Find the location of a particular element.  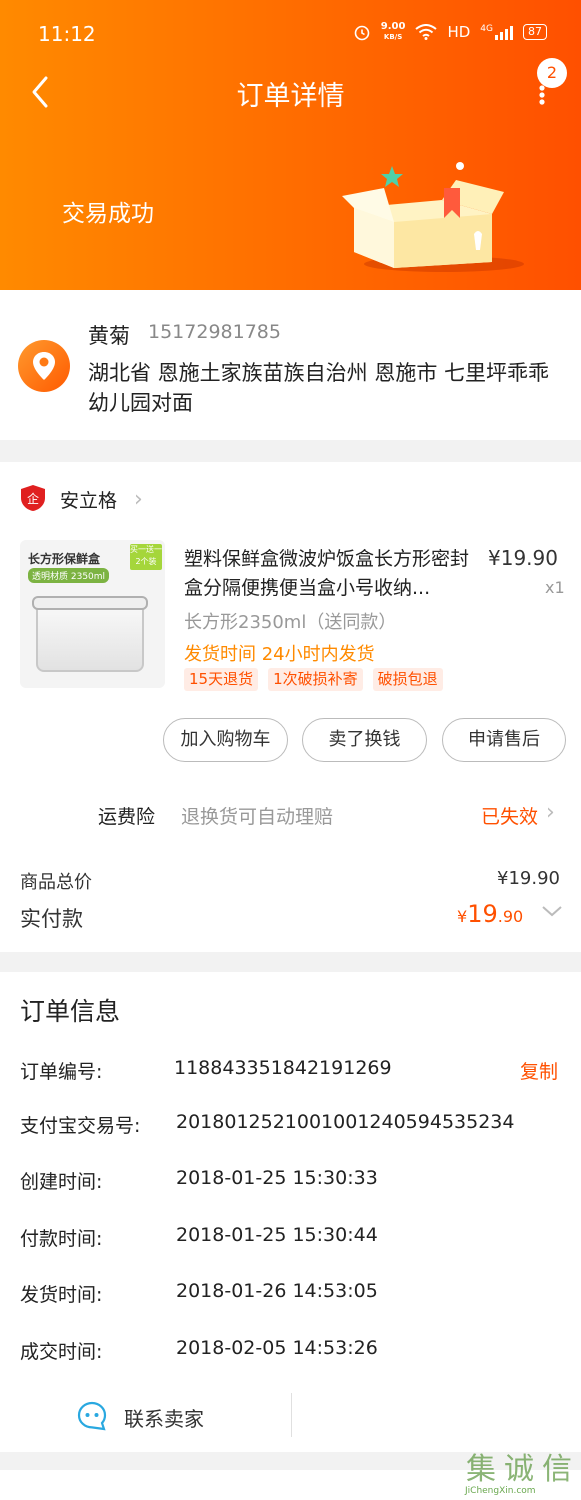

status-time: 11:12 is located at coordinates (67, 34).